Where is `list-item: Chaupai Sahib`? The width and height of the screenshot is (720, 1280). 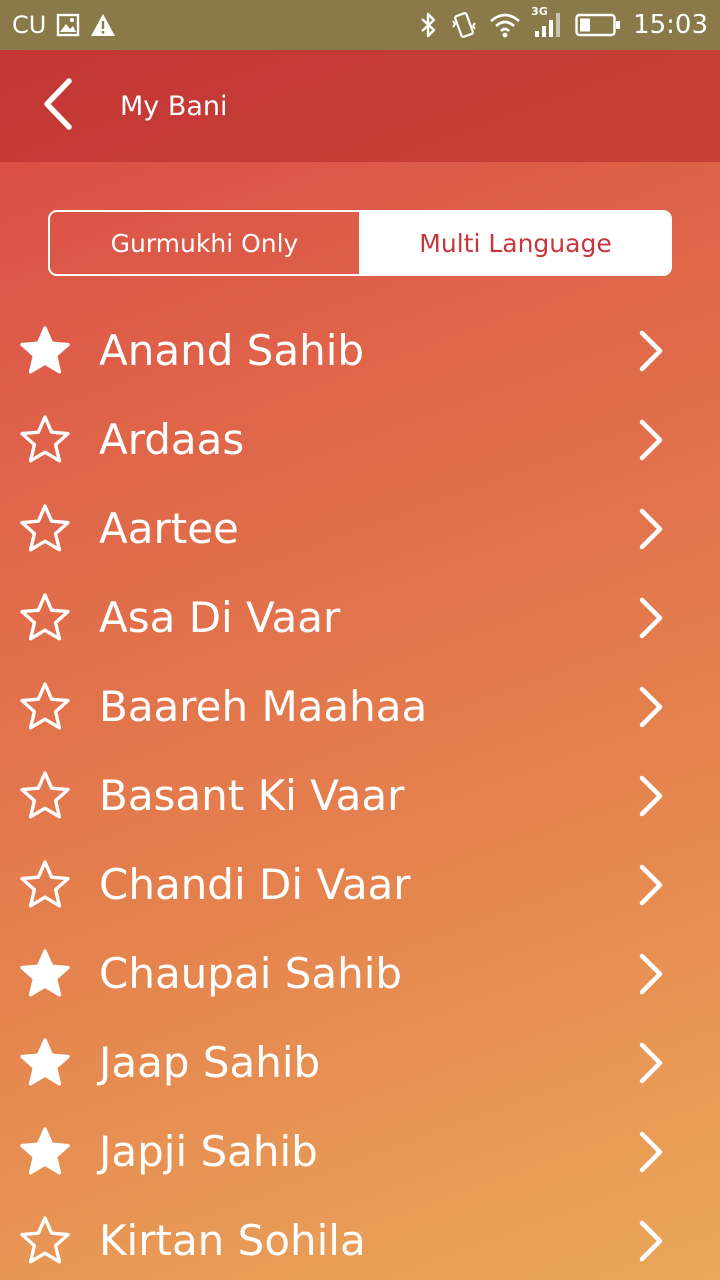 list-item: Chaupai Sahib is located at coordinates (360, 973).